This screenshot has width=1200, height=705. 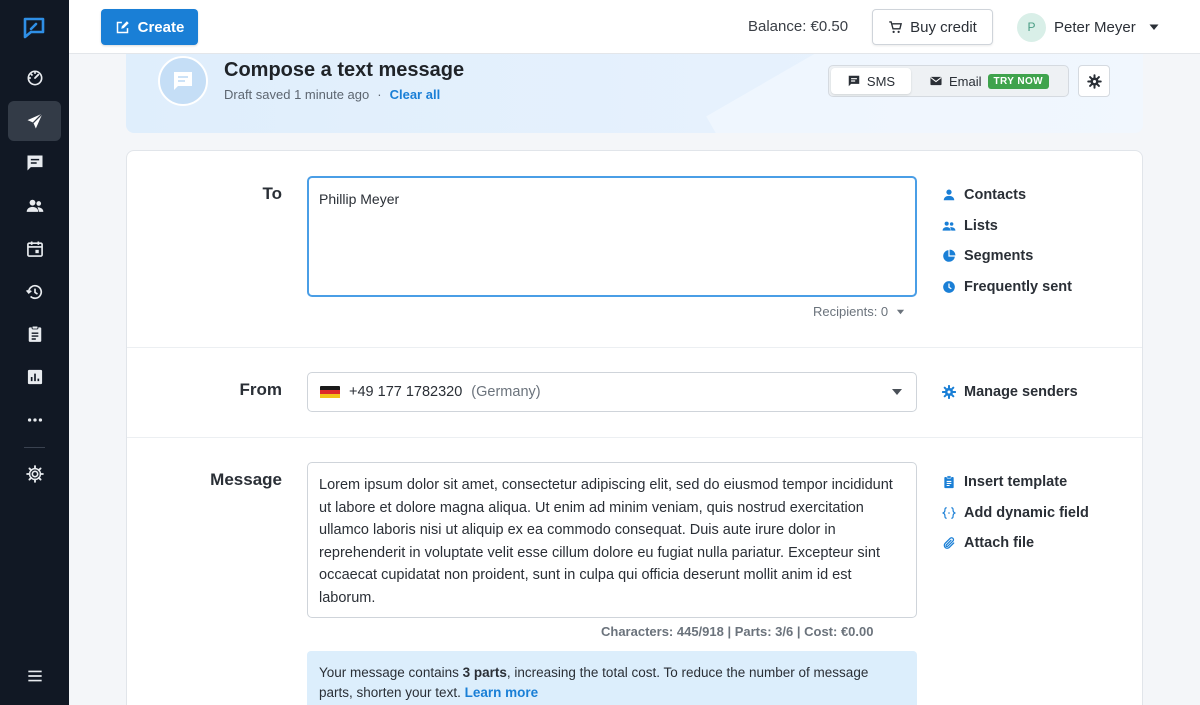 What do you see at coordinates (999, 256) in the screenshot?
I see `segments-label: Segments` at bounding box center [999, 256].